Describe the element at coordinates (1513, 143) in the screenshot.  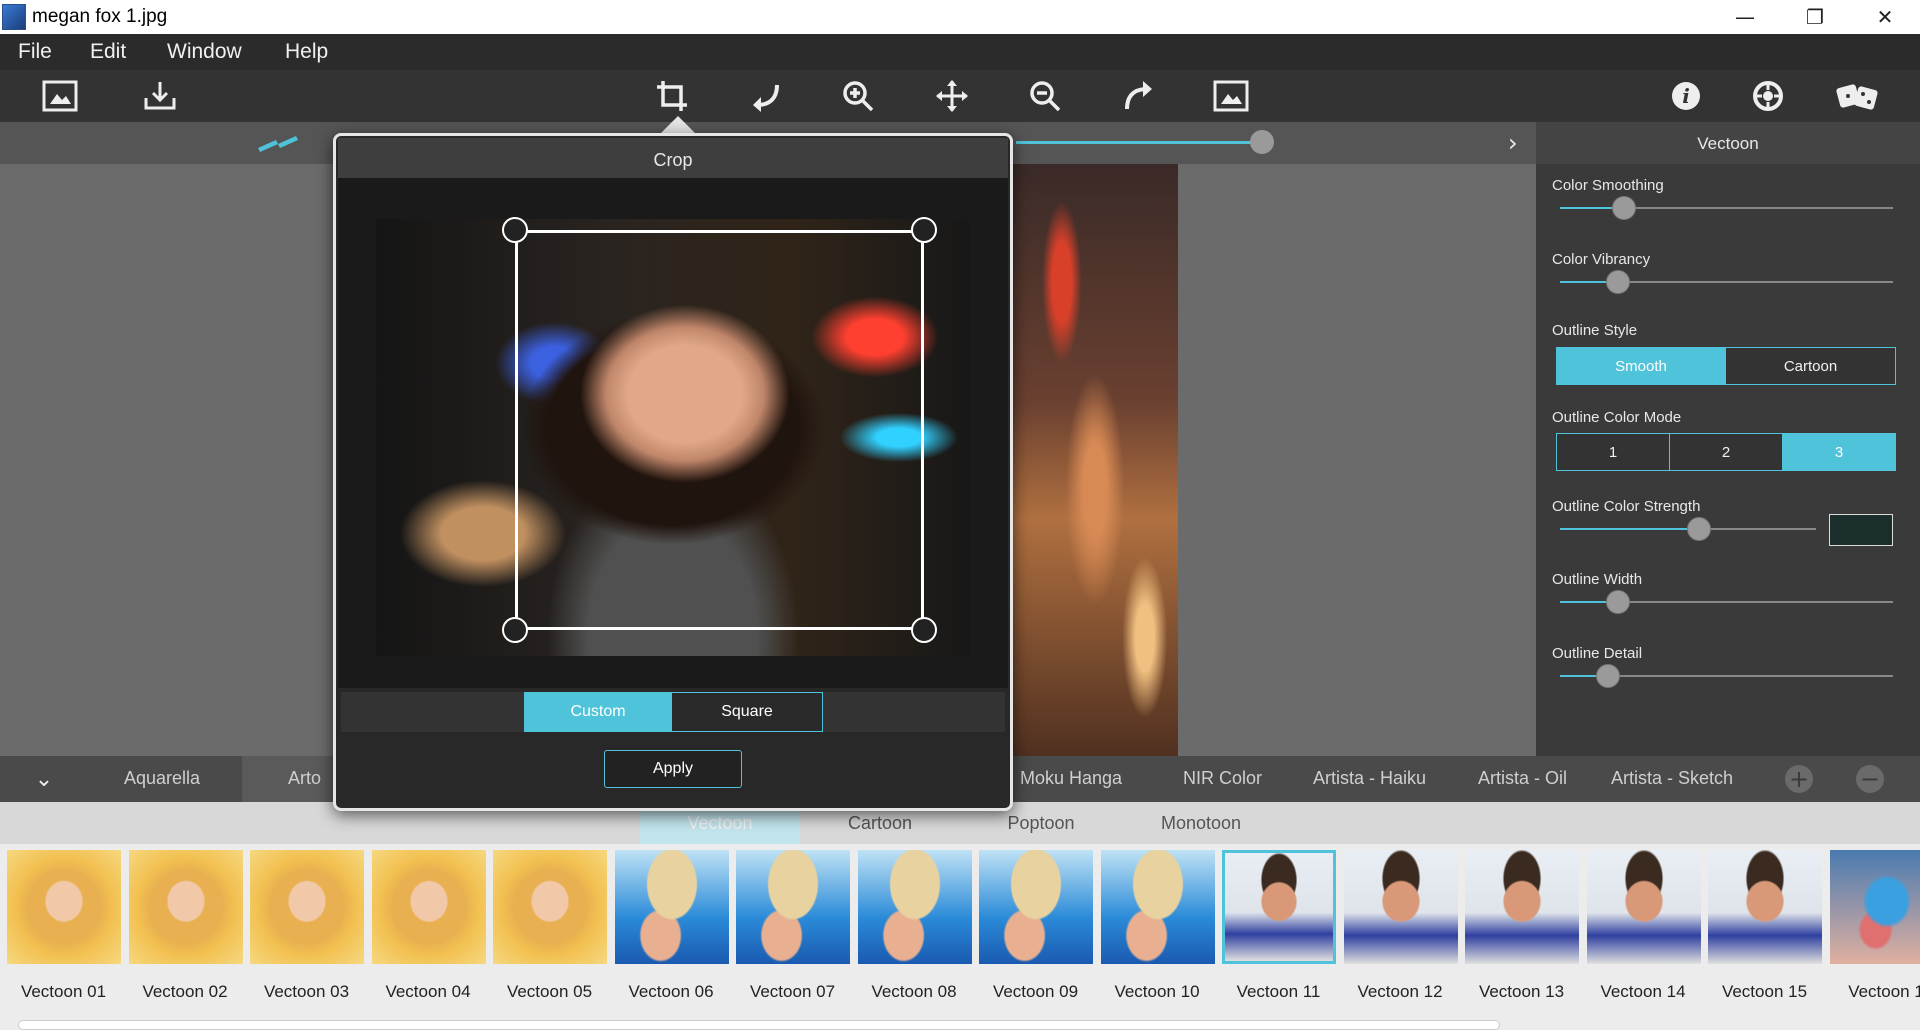
I see `chevron-right-icon: ›` at that location.